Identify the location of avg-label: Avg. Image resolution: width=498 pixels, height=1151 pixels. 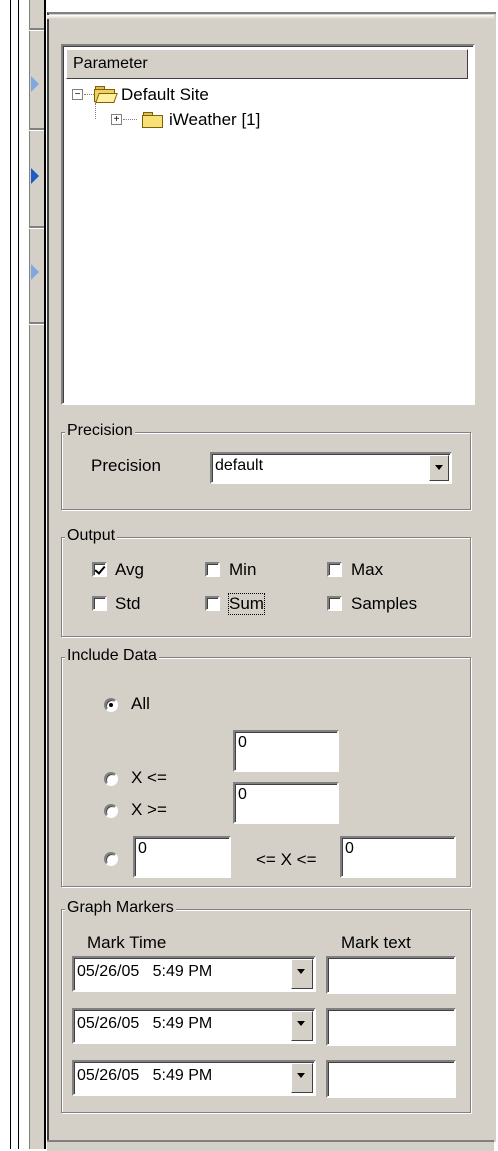
(129, 569).